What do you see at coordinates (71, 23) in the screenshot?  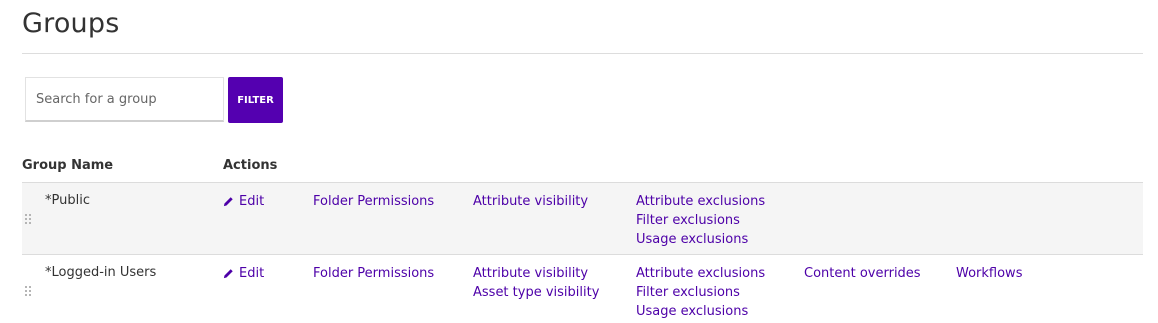 I see `page-title: Groups` at bounding box center [71, 23].